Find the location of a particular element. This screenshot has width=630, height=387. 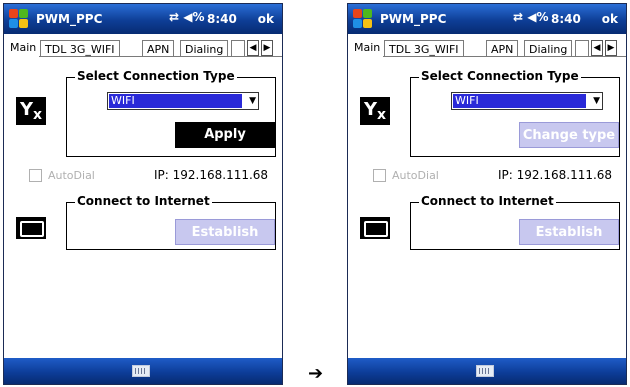

select-connection-group: Select Connection Type WIFI ▼ Apply is located at coordinates (171, 113).